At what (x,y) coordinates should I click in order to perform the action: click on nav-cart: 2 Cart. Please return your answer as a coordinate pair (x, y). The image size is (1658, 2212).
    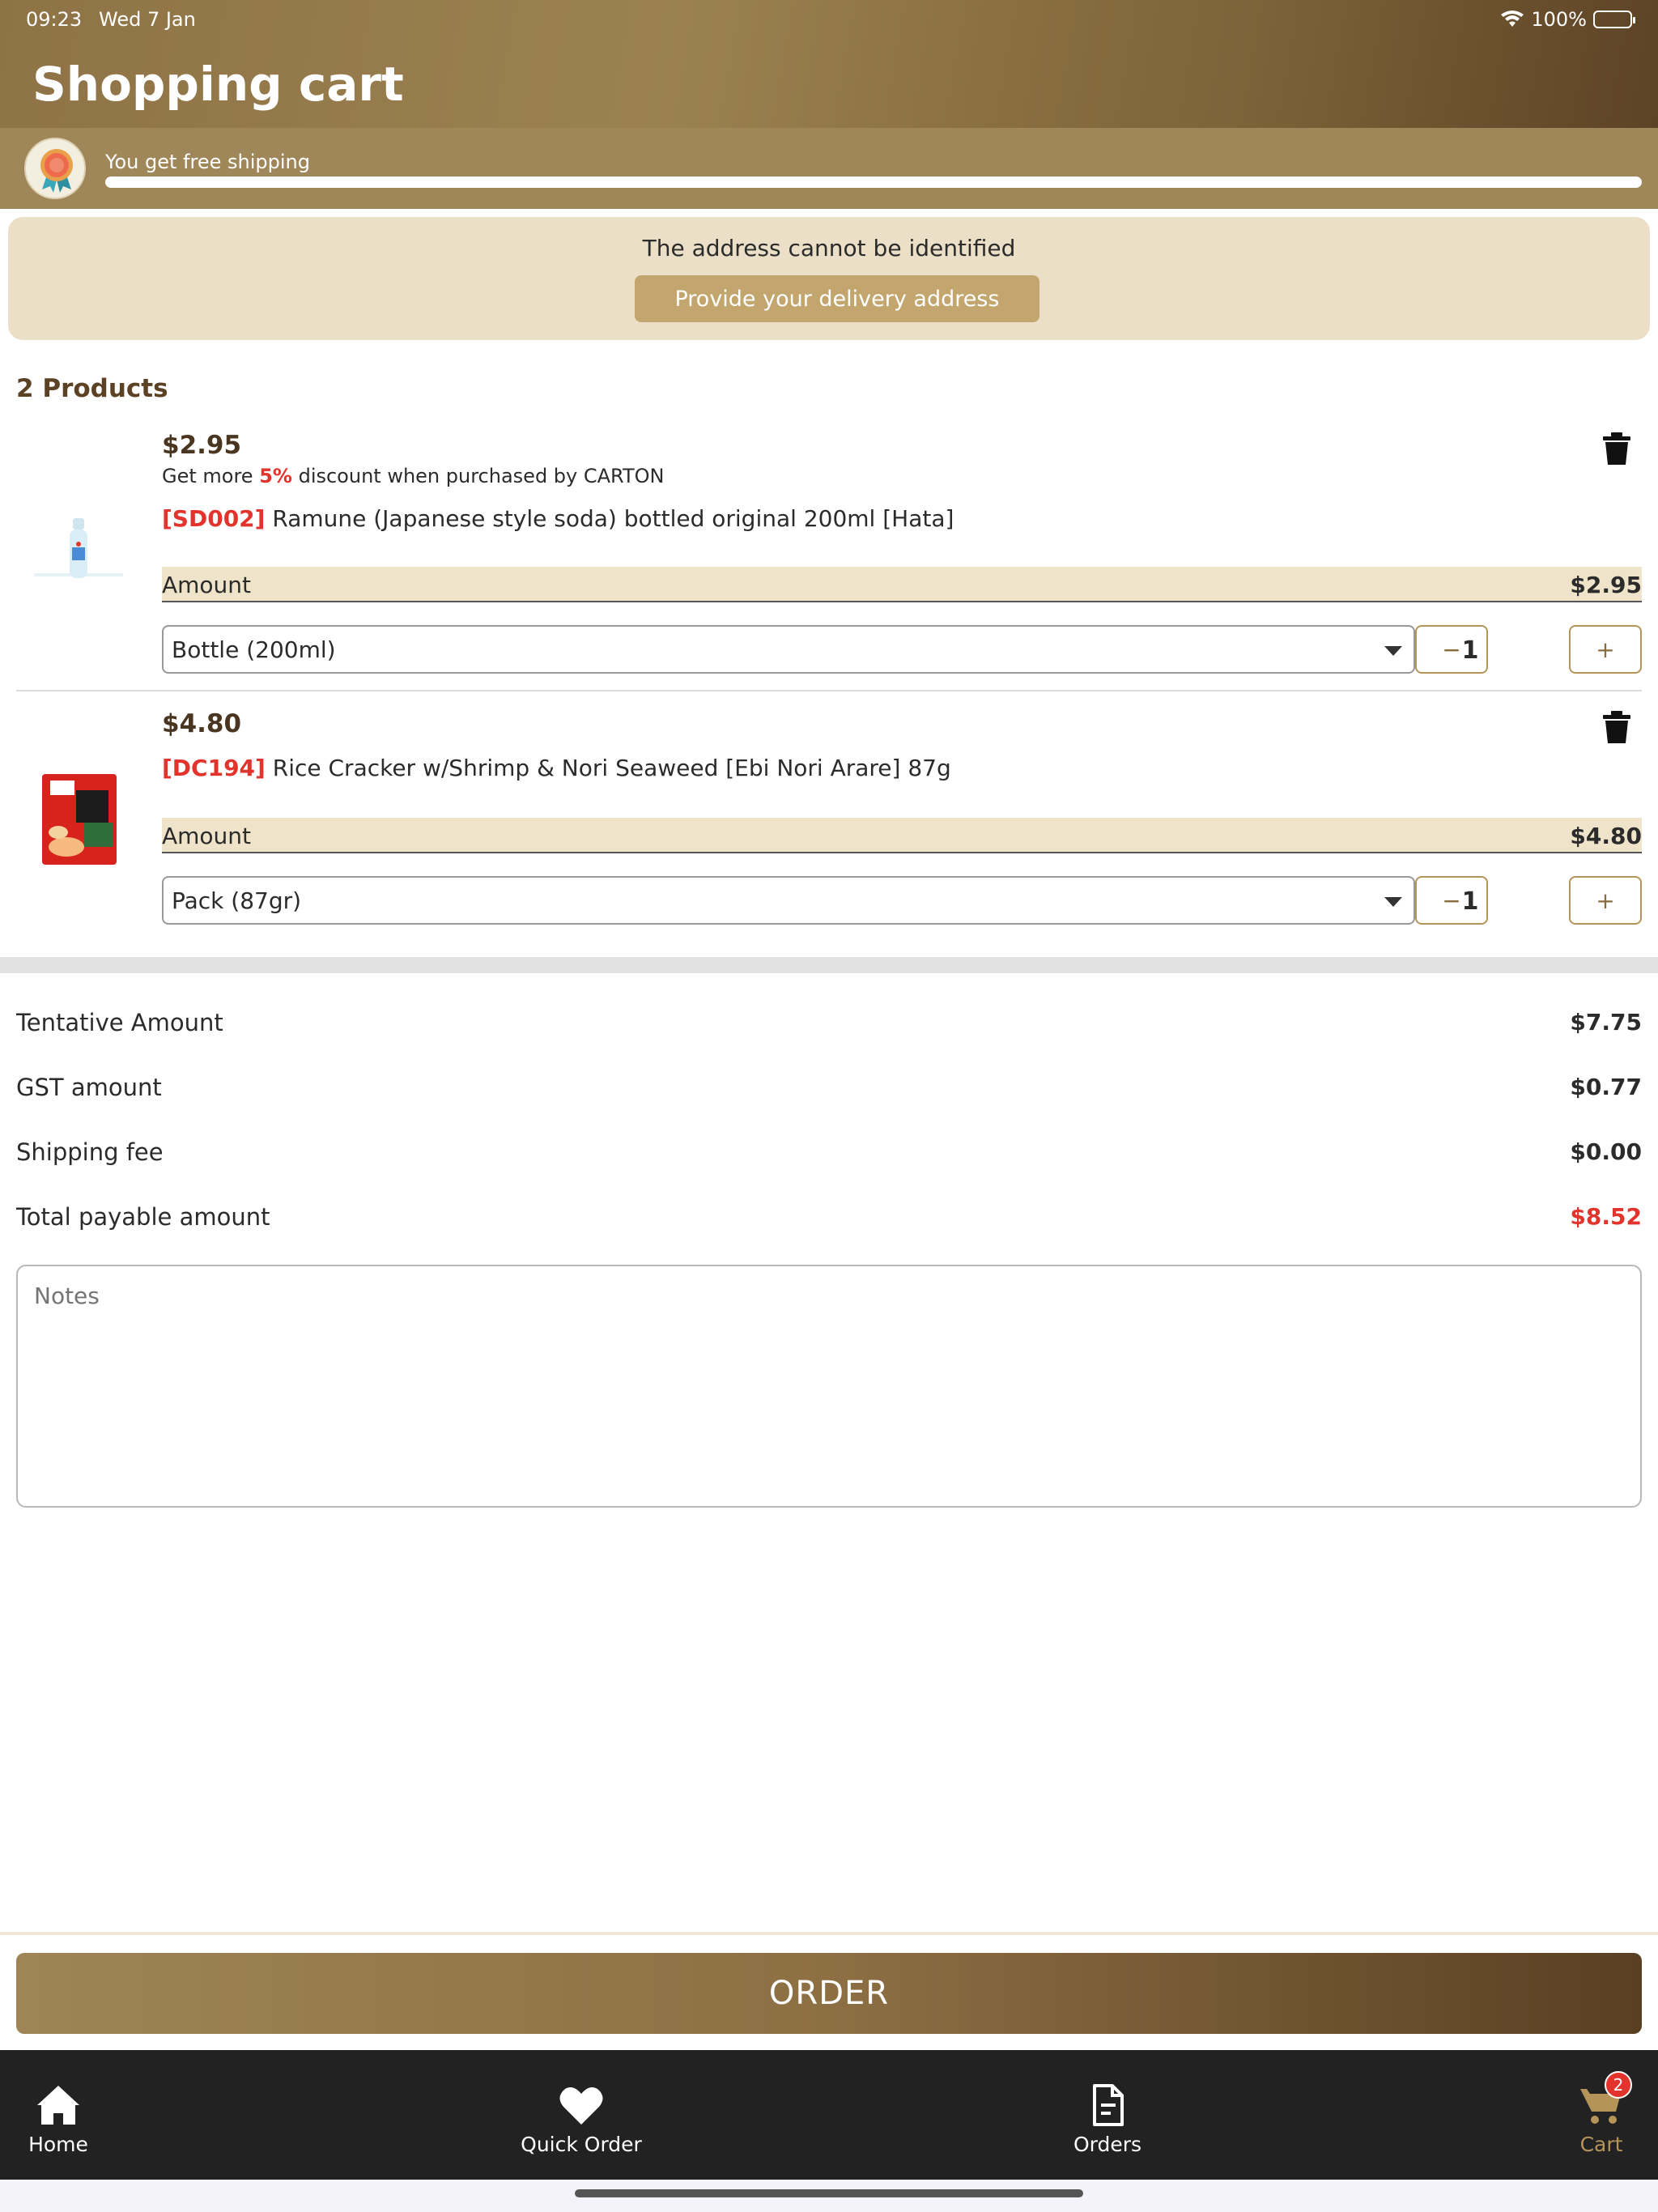
    Looking at the image, I should click on (1601, 2115).